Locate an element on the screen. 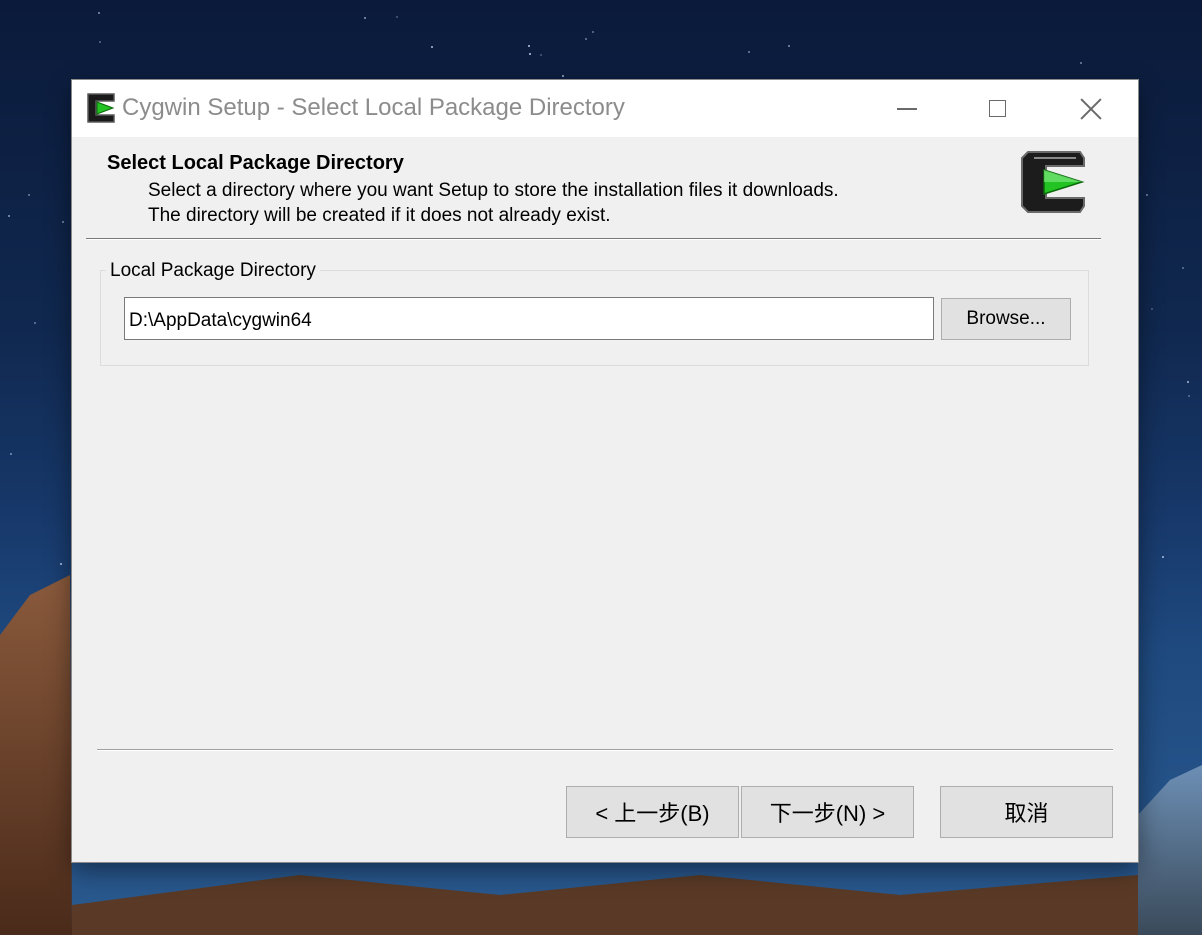  back-button: < 上一步(B) is located at coordinates (652, 812).